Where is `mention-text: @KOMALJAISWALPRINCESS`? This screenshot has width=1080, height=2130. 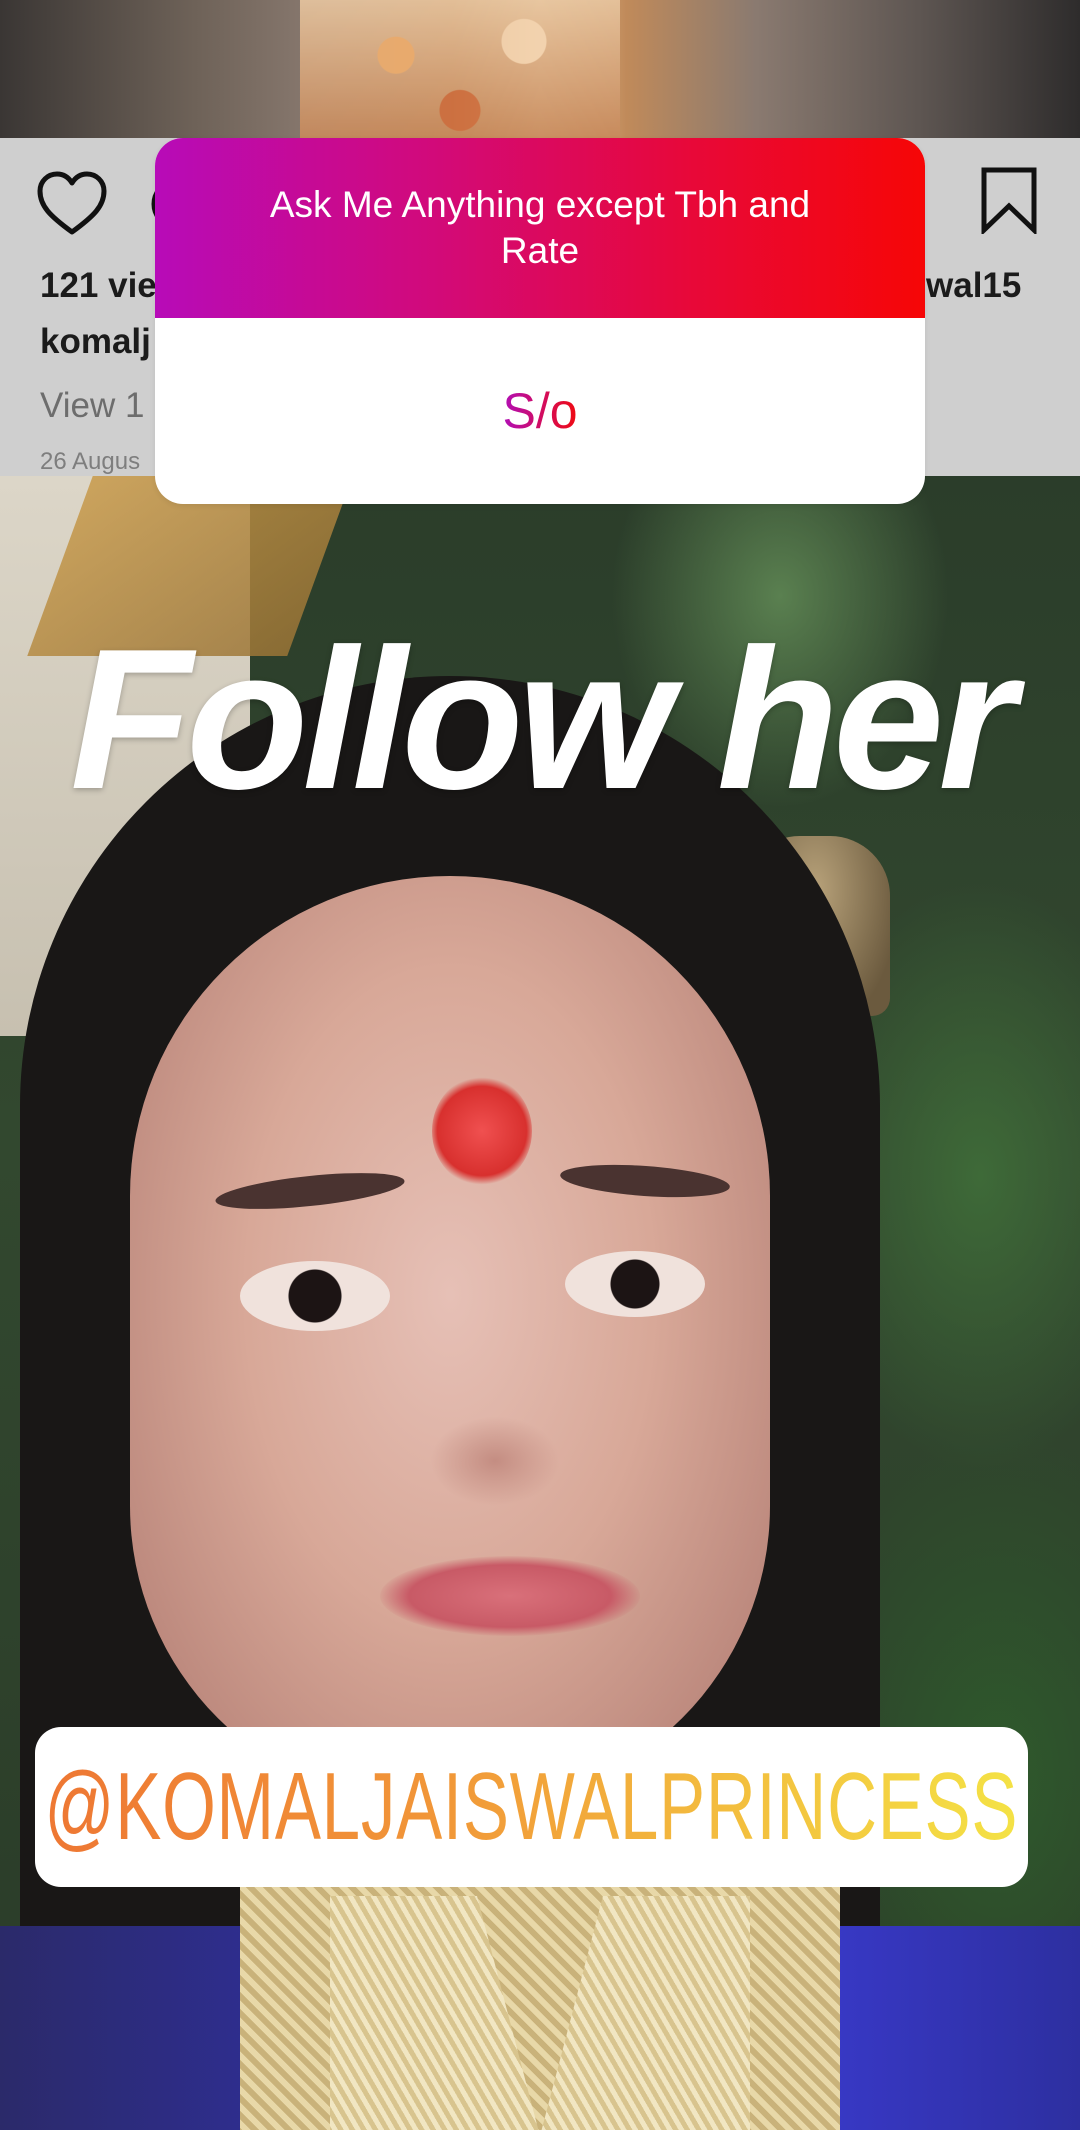
mention-text: @KOMALJAISWALPRINCESS is located at coordinates (531, 1806).